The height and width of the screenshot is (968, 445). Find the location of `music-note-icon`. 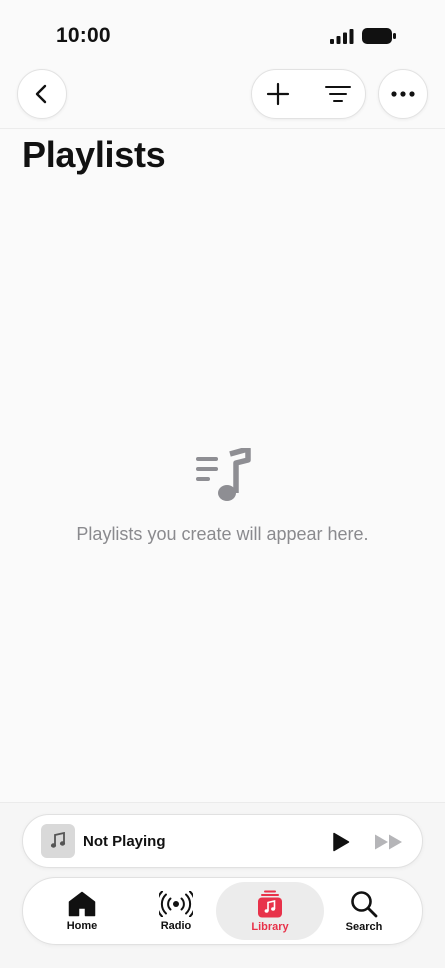

music-note-icon is located at coordinates (58, 840).